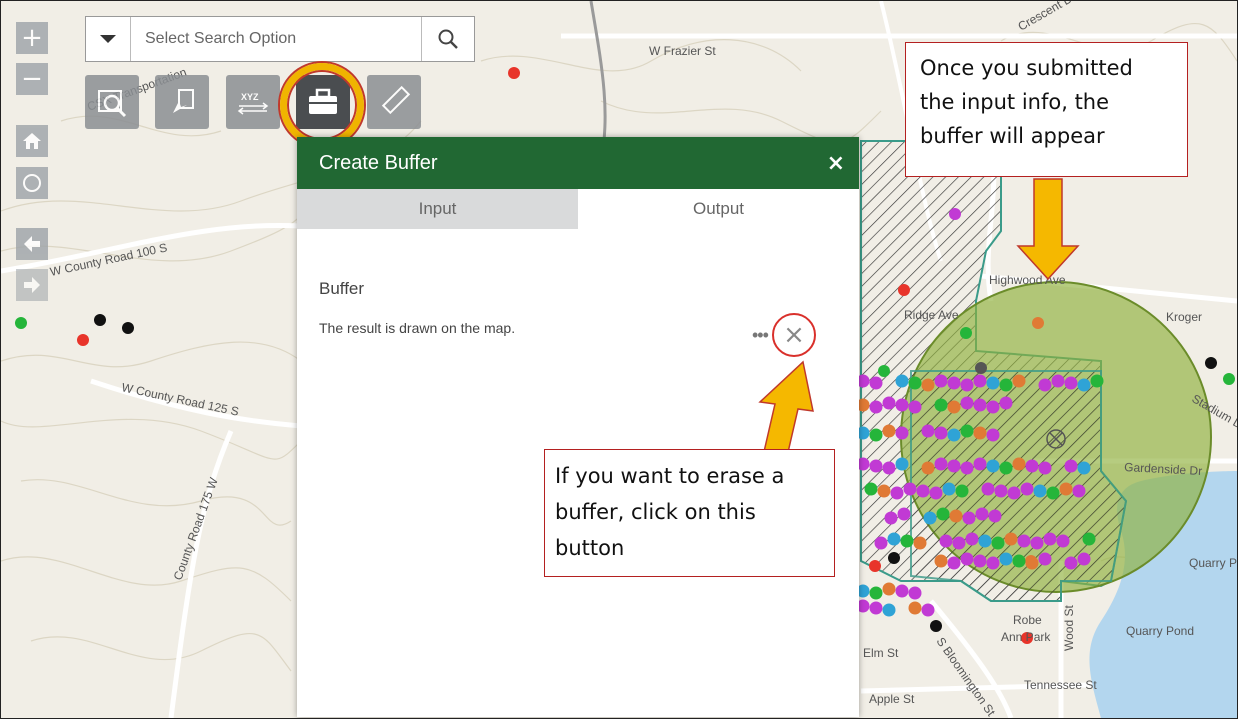 The image size is (1238, 719). What do you see at coordinates (32, 183) in the screenshot?
I see `locate-button` at bounding box center [32, 183].